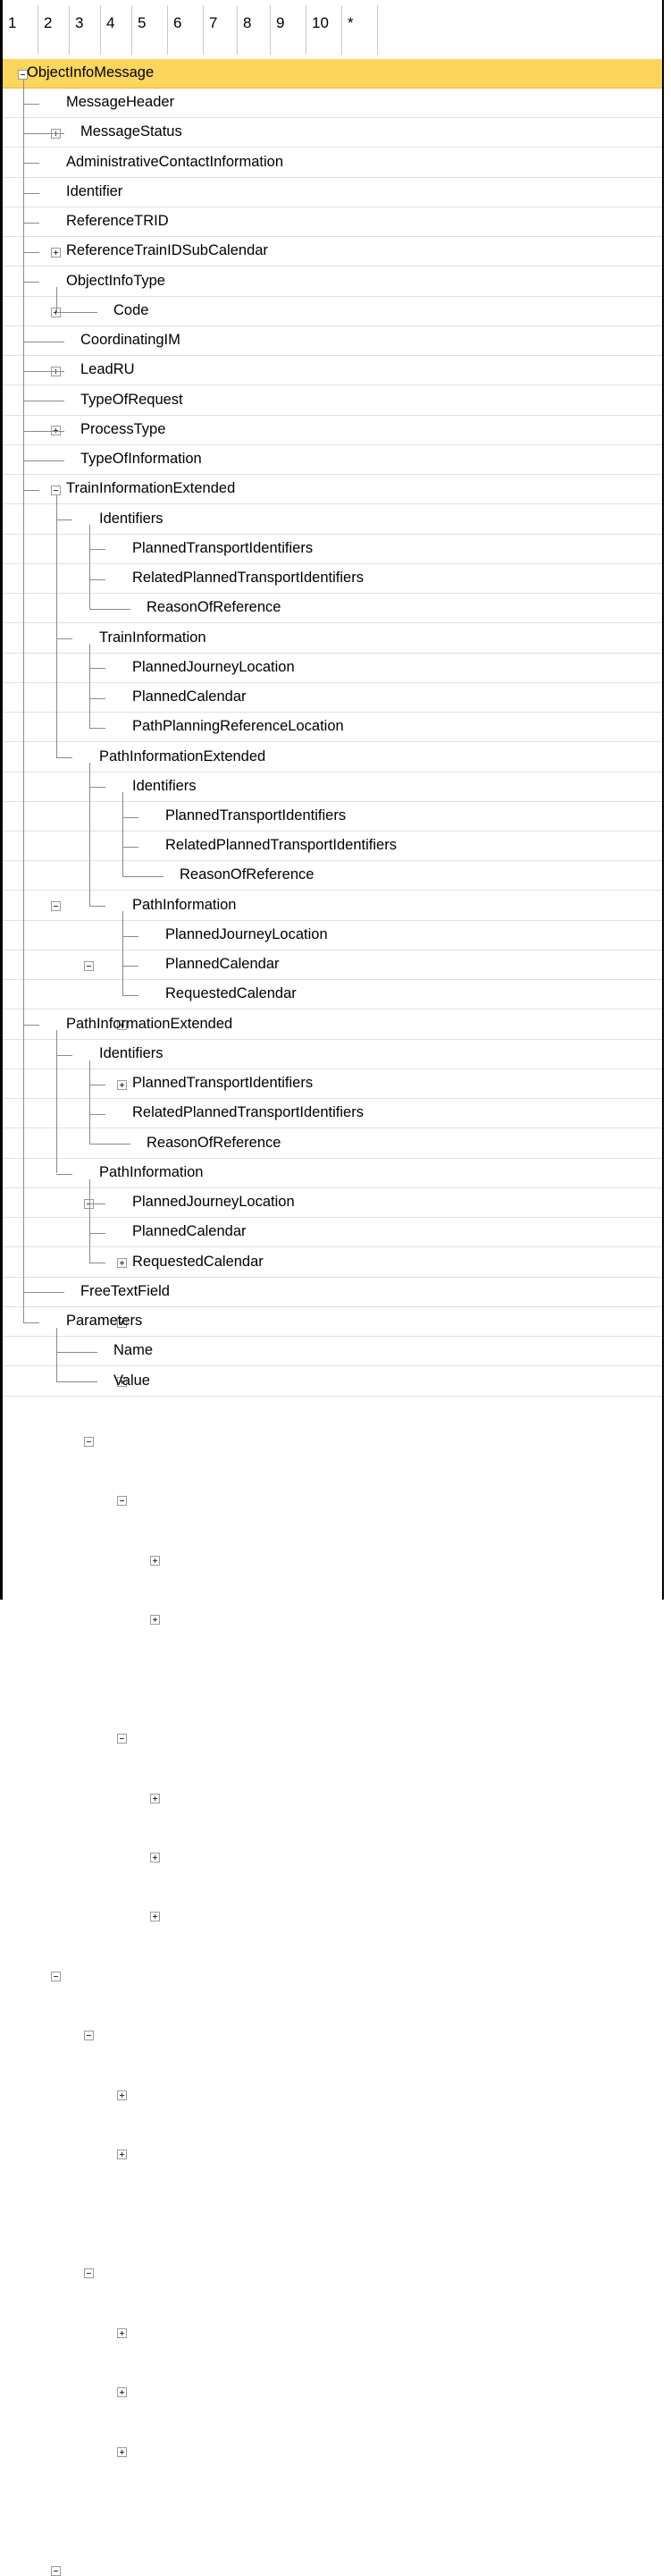 The height and width of the screenshot is (2576, 671). I want to click on column-header-1: 1, so click(20, 30).